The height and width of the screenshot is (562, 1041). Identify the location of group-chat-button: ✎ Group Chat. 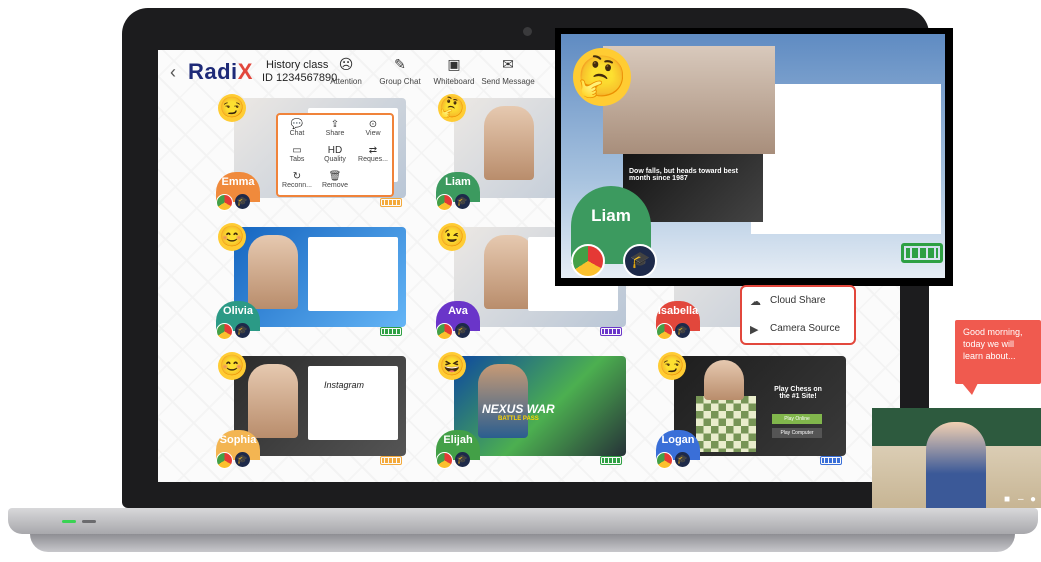
(400, 71).